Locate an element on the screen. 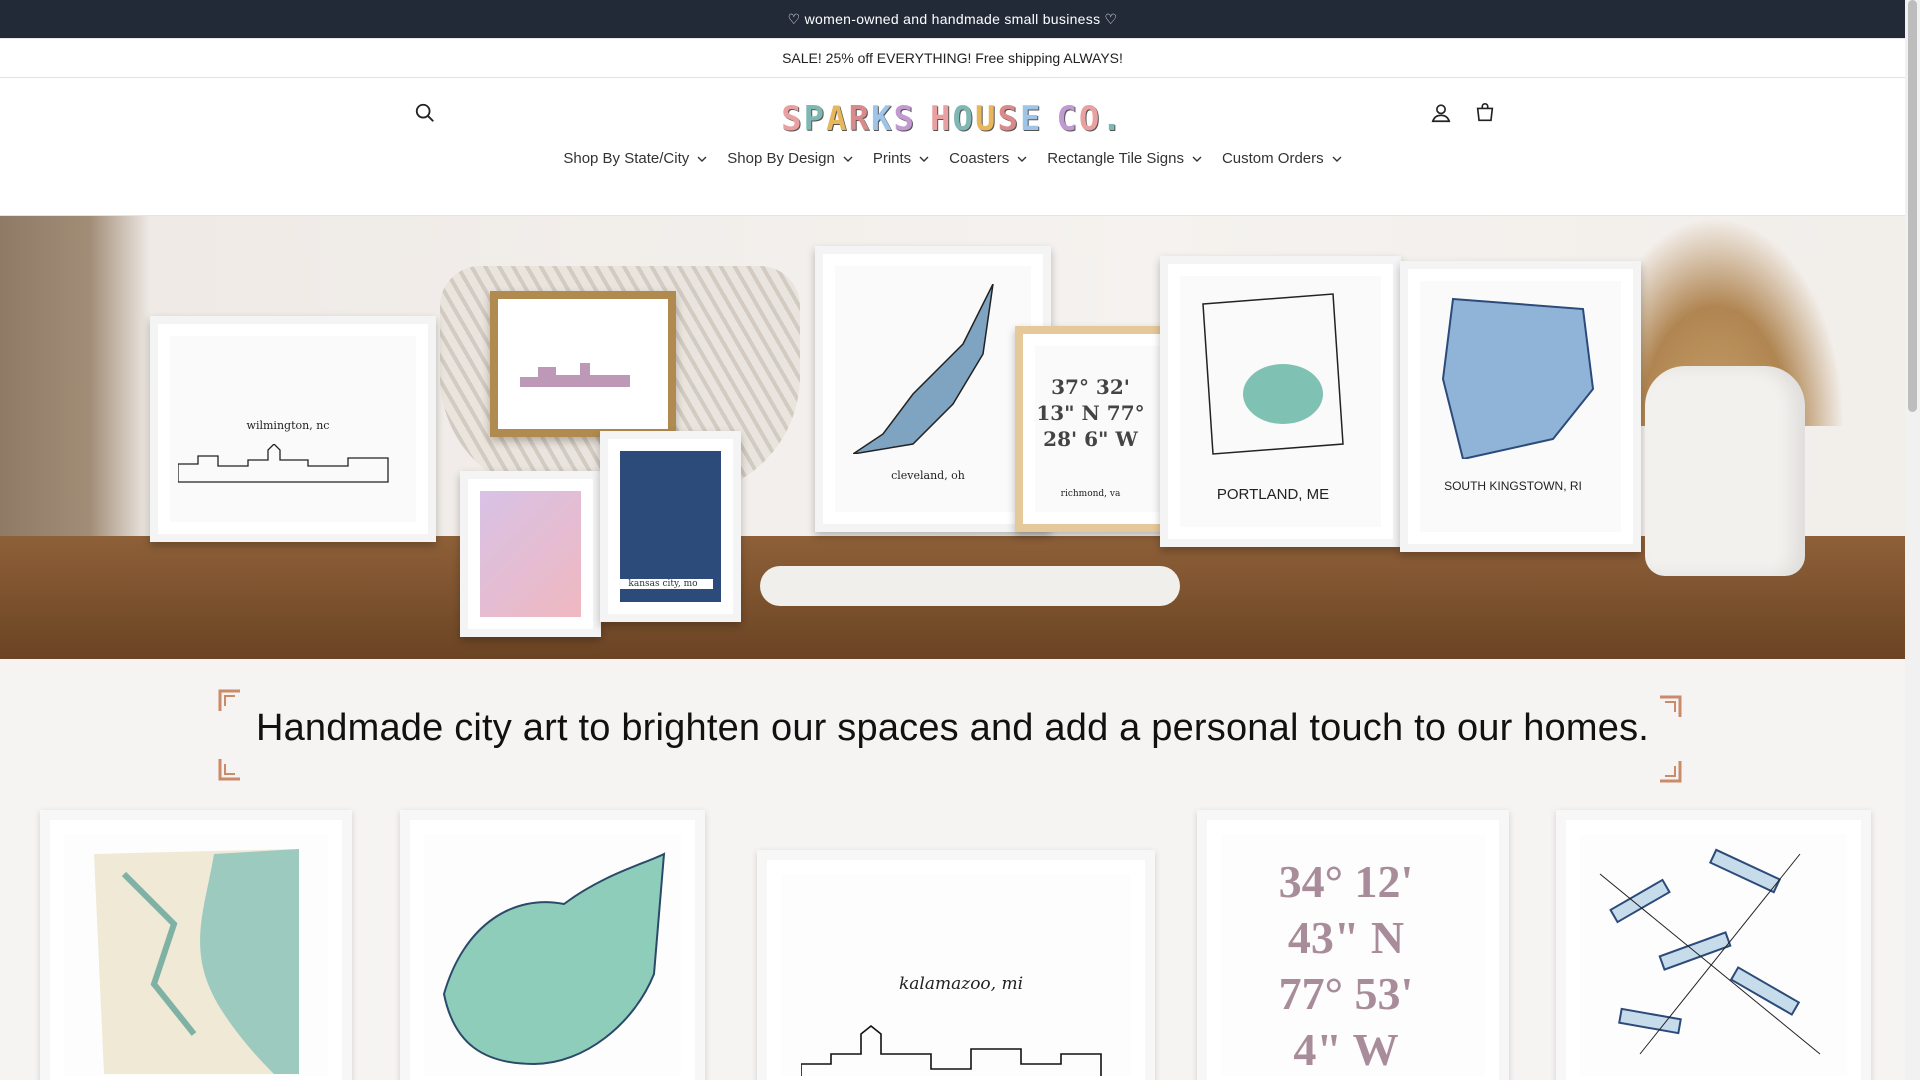 The height and width of the screenshot is (1080, 1920). site-logo: SPARKS HOUSE CO. is located at coordinates (952, 119).